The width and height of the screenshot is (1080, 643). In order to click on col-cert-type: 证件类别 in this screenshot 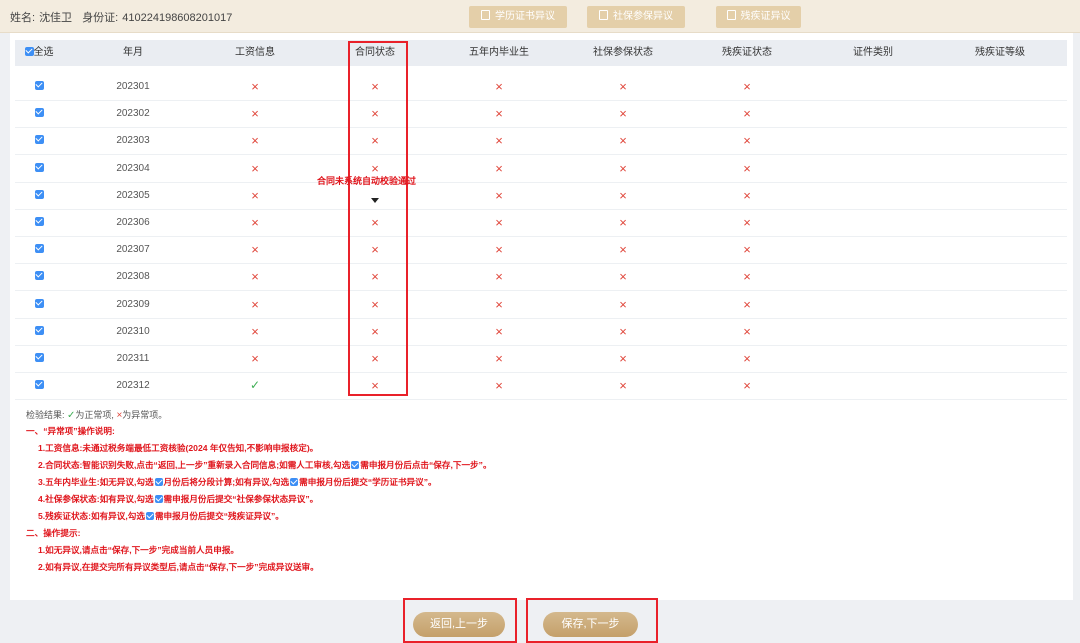, I will do `click(873, 52)`.